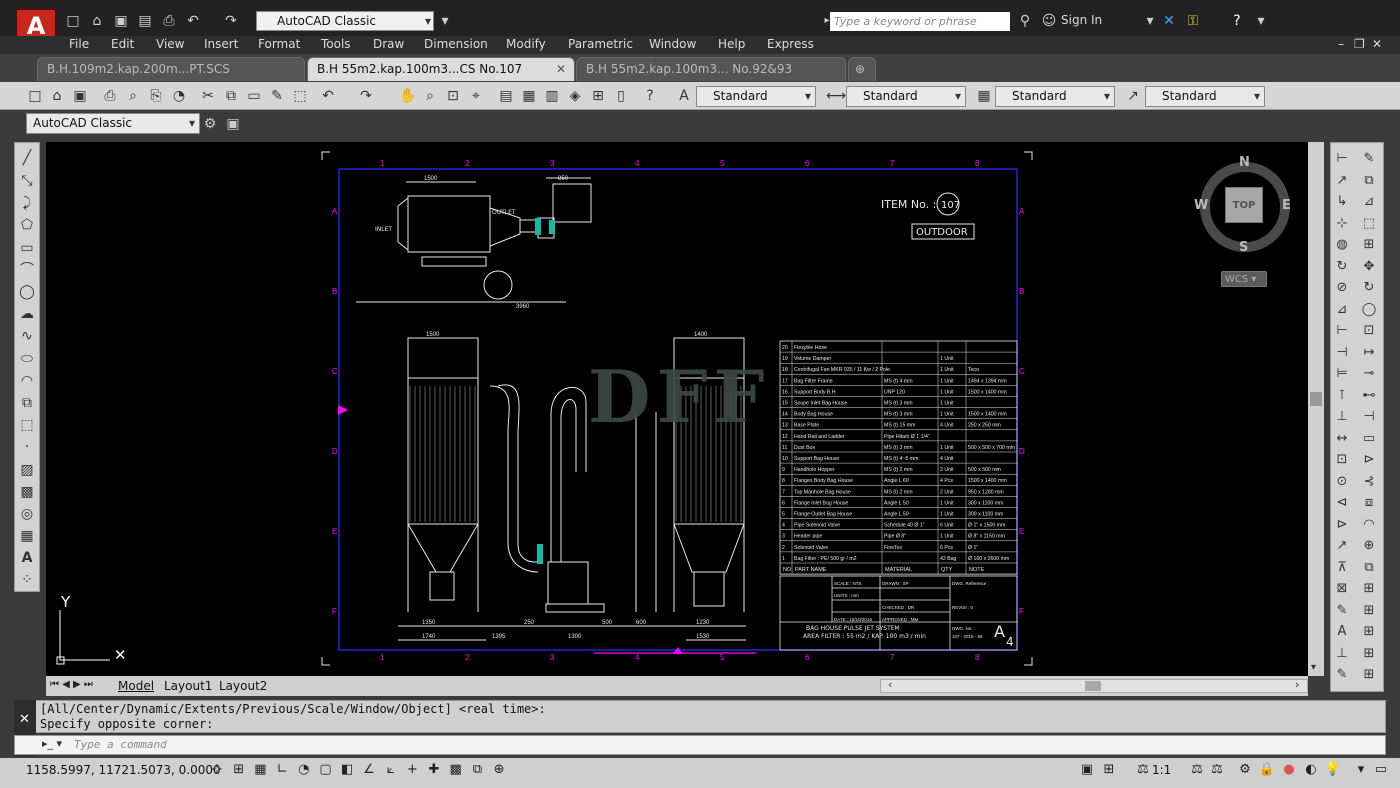 The image size is (1400, 788). What do you see at coordinates (575, 96) in the screenshot?
I see `sheet-set-icon: ◈` at bounding box center [575, 96].